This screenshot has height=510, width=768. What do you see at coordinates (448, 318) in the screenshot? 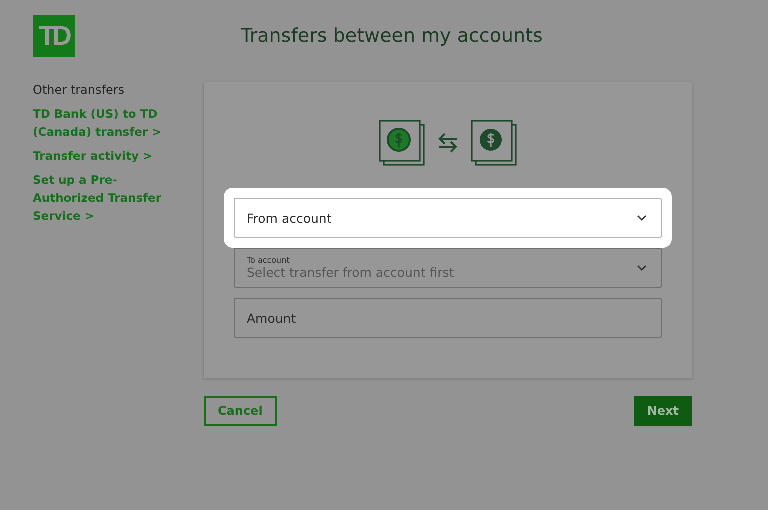
I see `input-field: Amount` at bounding box center [448, 318].